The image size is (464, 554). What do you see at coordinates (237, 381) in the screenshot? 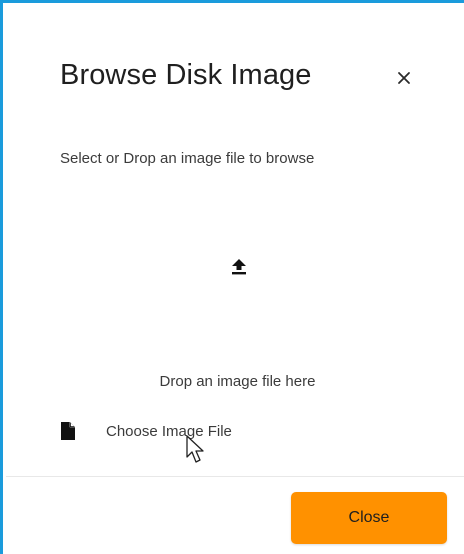
I see `drop-zone-label: Drop an image file here` at bounding box center [237, 381].